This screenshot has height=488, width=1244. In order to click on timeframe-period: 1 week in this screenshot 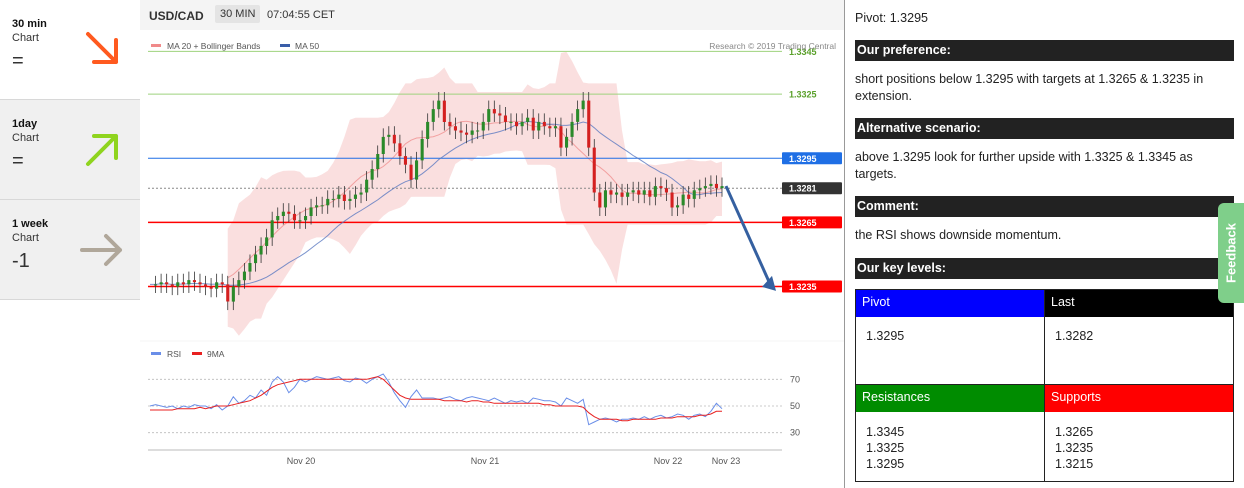, I will do `click(30, 224)`.